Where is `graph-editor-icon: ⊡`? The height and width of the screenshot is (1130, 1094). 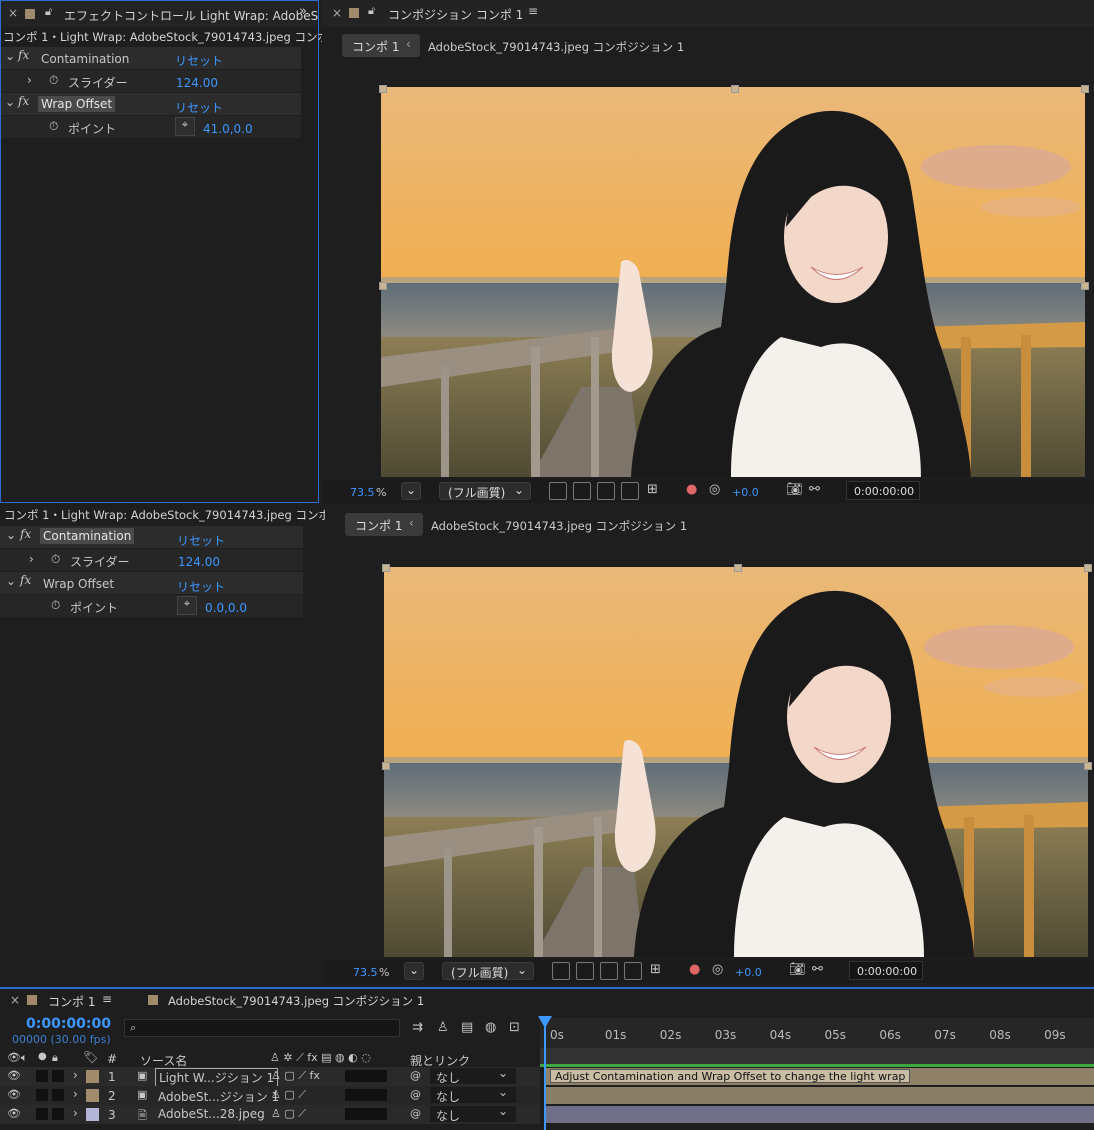 graph-editor-icon: ⊡ is located at coordinates (514, 1027).